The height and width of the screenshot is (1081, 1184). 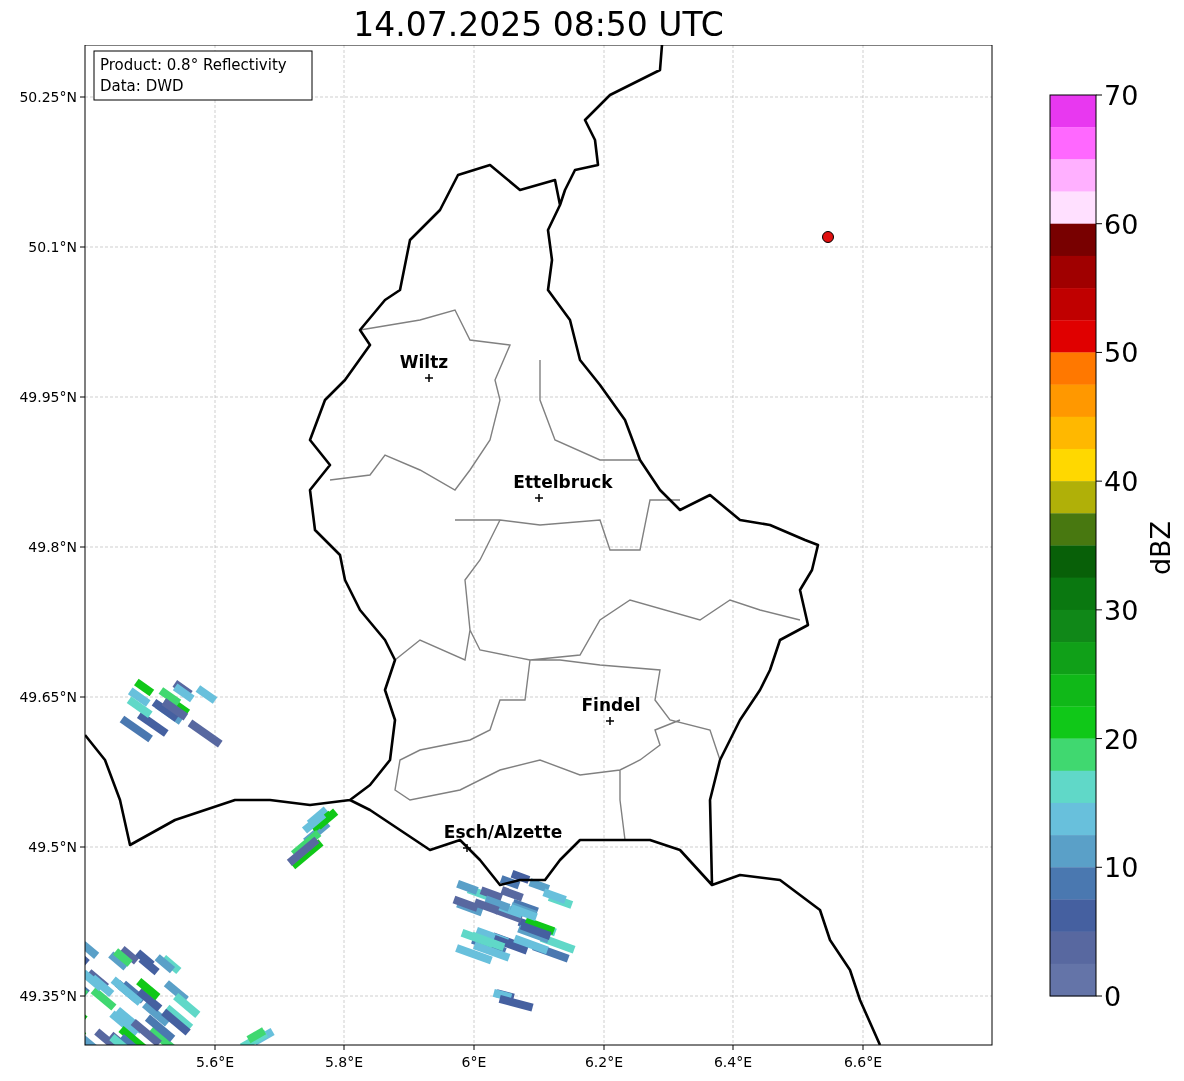 I want to click on colorbar-label: dBZ, so click(x=1160, y=548).